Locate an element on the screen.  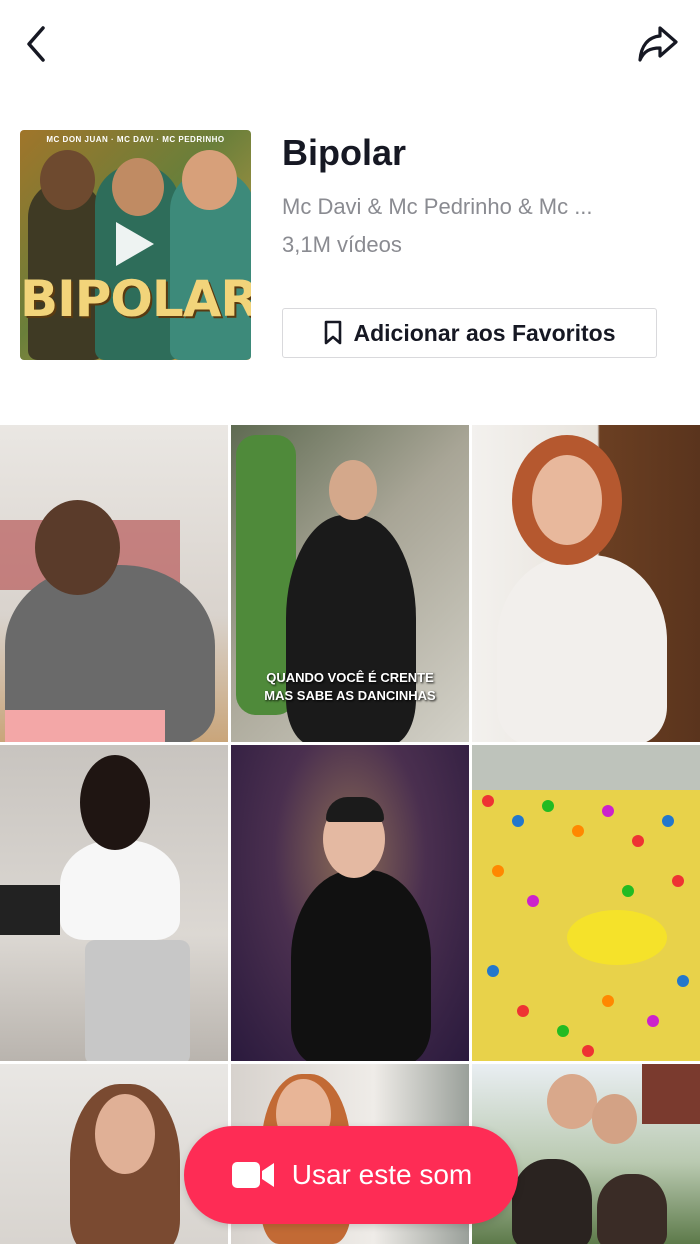
share-arrow-icon is located at coordinates (658, 44).